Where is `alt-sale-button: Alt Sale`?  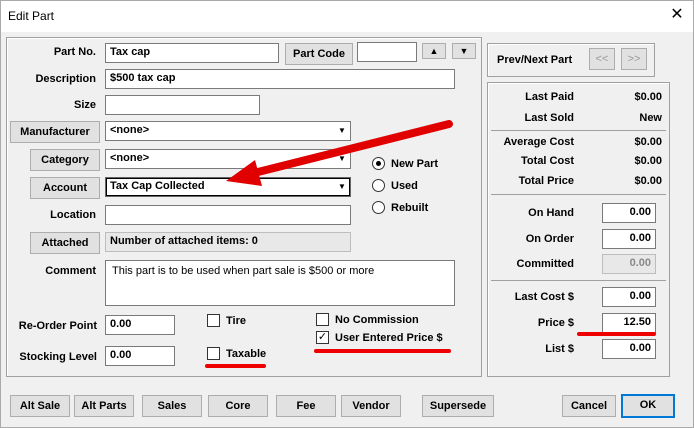
alt-sale-button: Alt Sale is located at coordinates (40, 406).